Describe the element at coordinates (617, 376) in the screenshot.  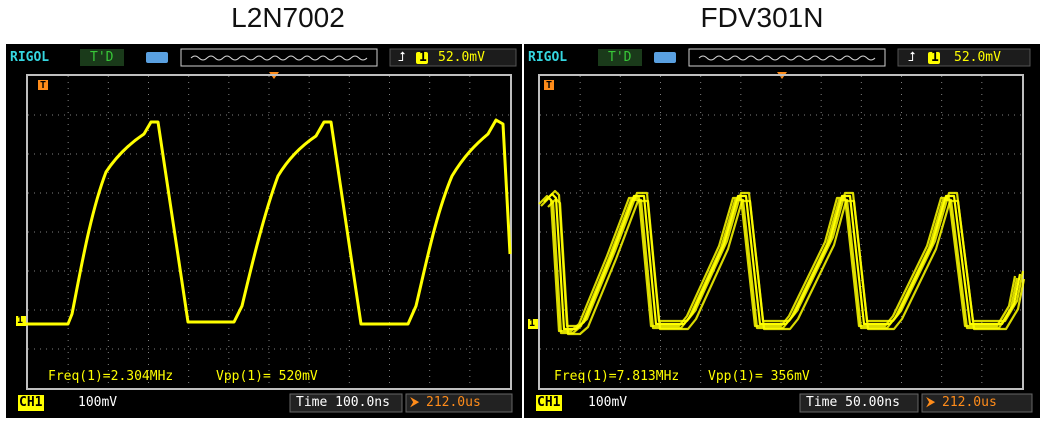
I see `frequency-readout: Freq(1)=7.813MHz` at that location.